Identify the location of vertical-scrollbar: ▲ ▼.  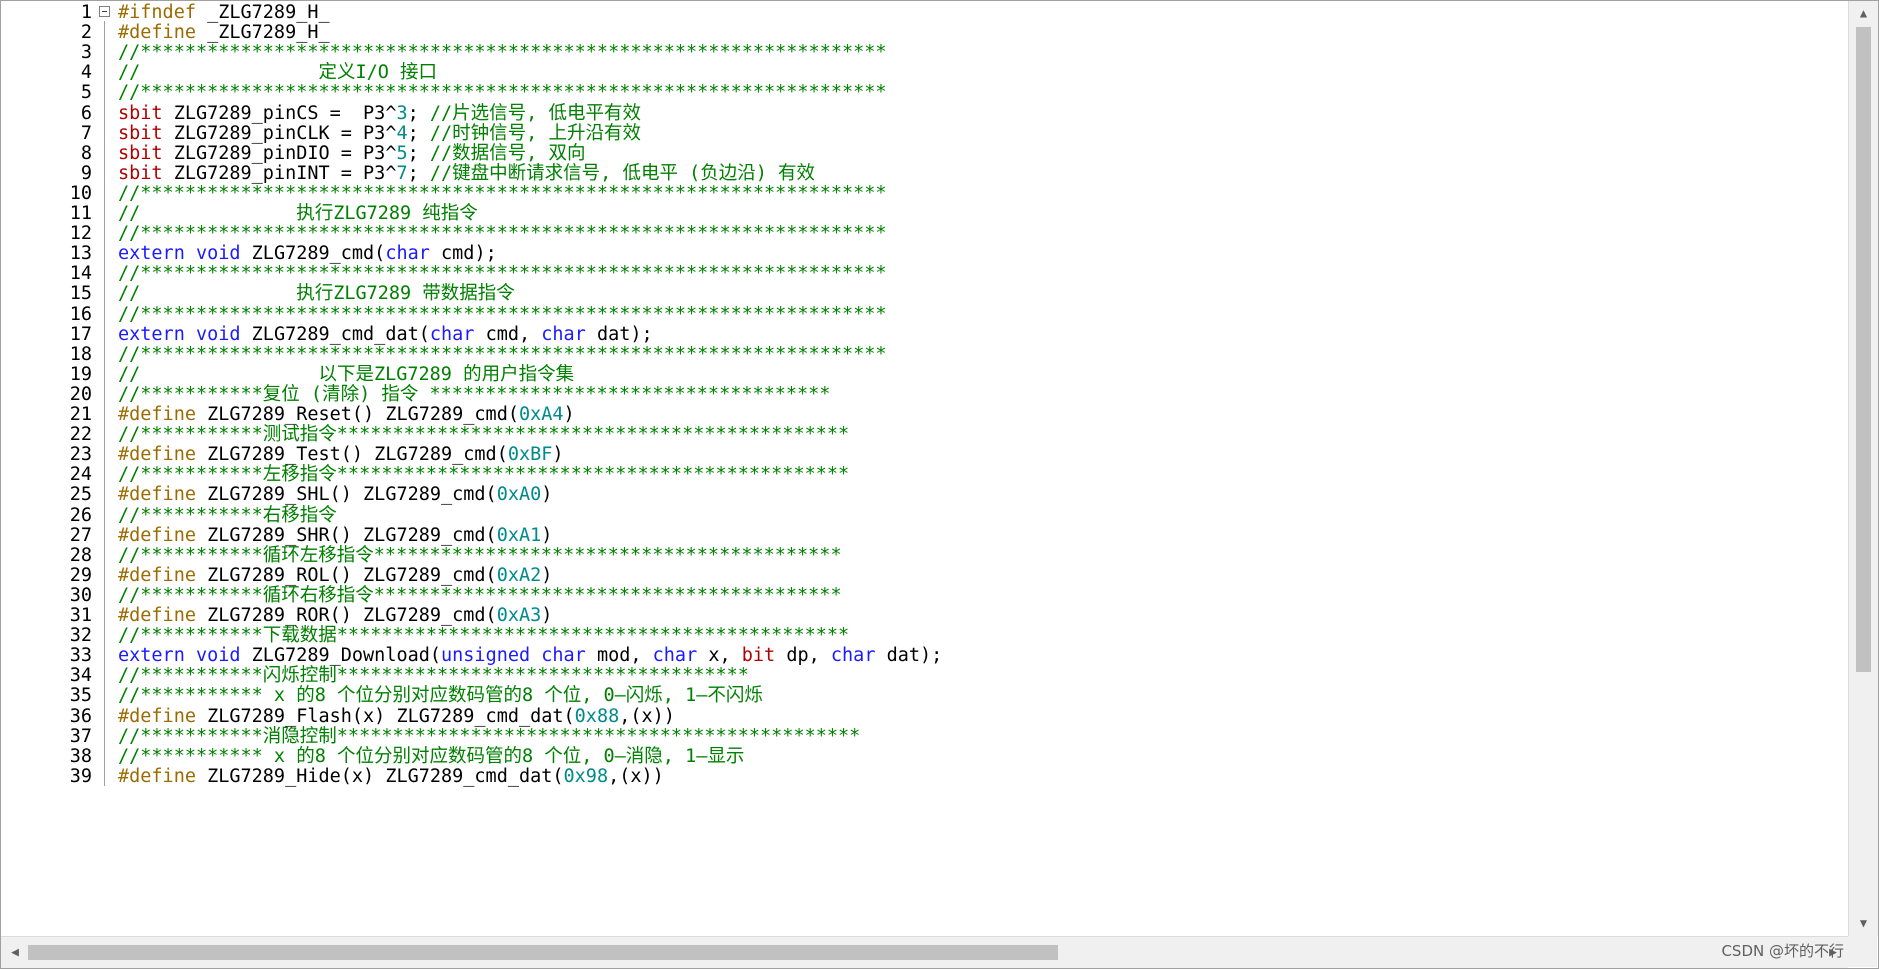
(1863, 468).